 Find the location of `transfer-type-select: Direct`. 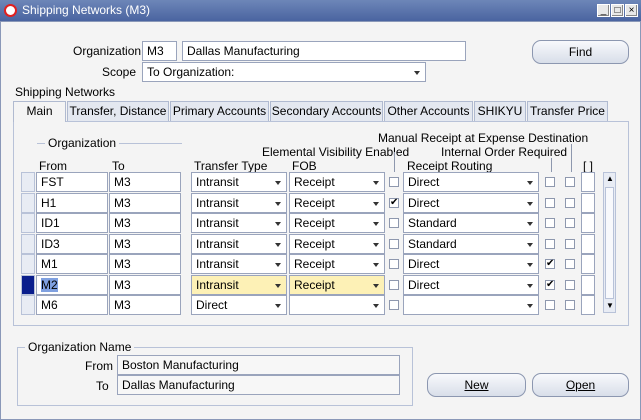

transfer-type-select: Direct is located at coordinates (239, 305).